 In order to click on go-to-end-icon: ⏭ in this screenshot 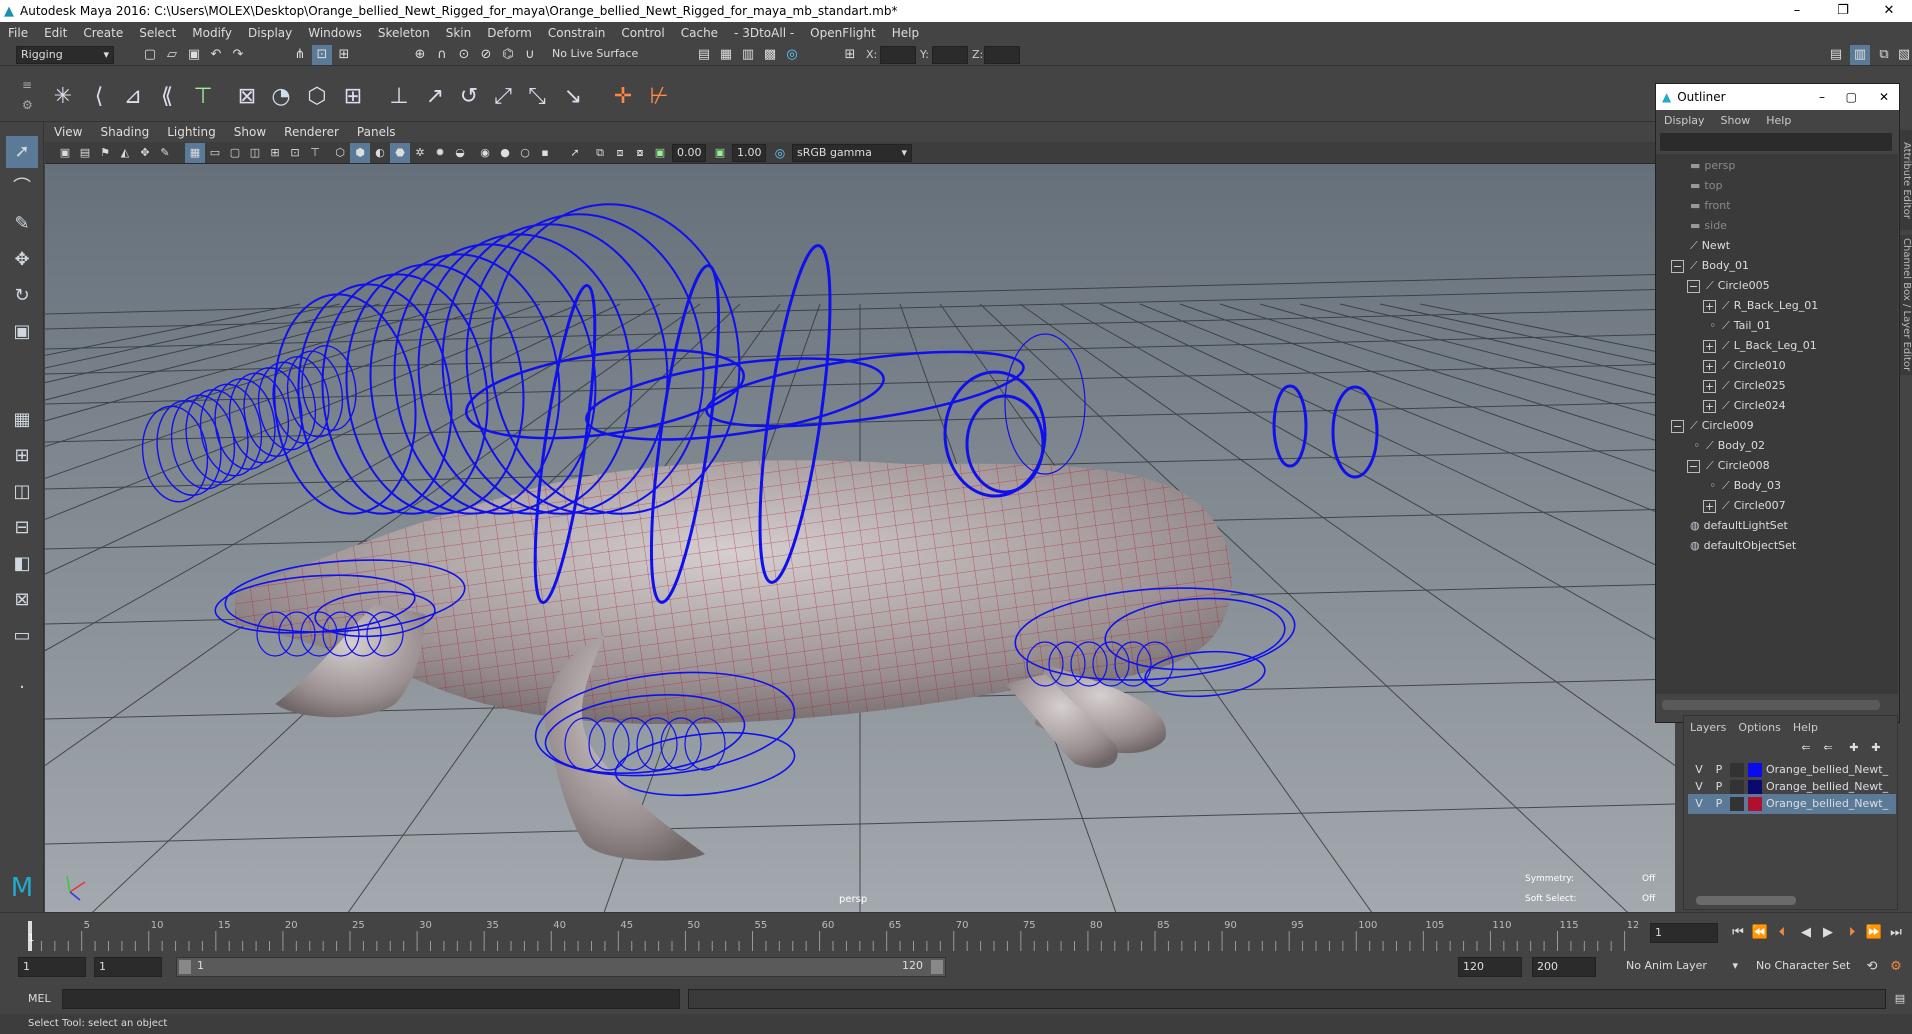, I will do `click(1896, 933)`.